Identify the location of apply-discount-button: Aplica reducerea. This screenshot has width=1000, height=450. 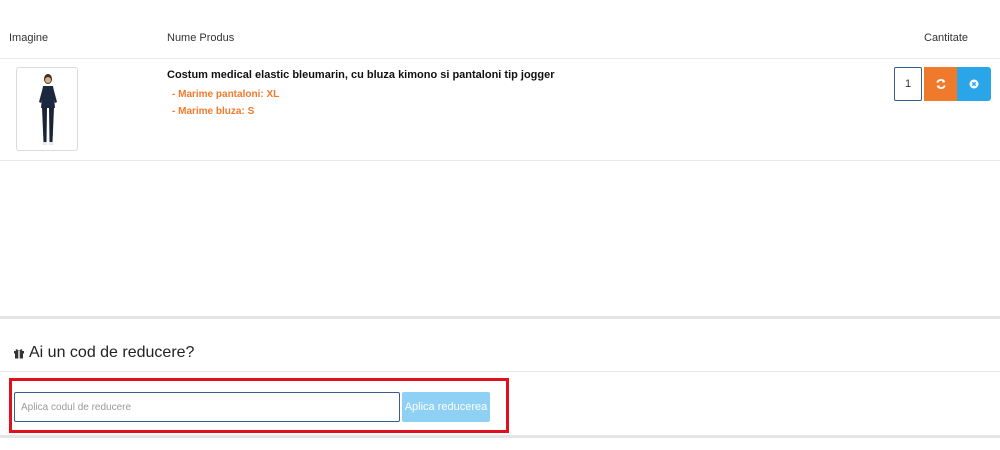
(446, 407).